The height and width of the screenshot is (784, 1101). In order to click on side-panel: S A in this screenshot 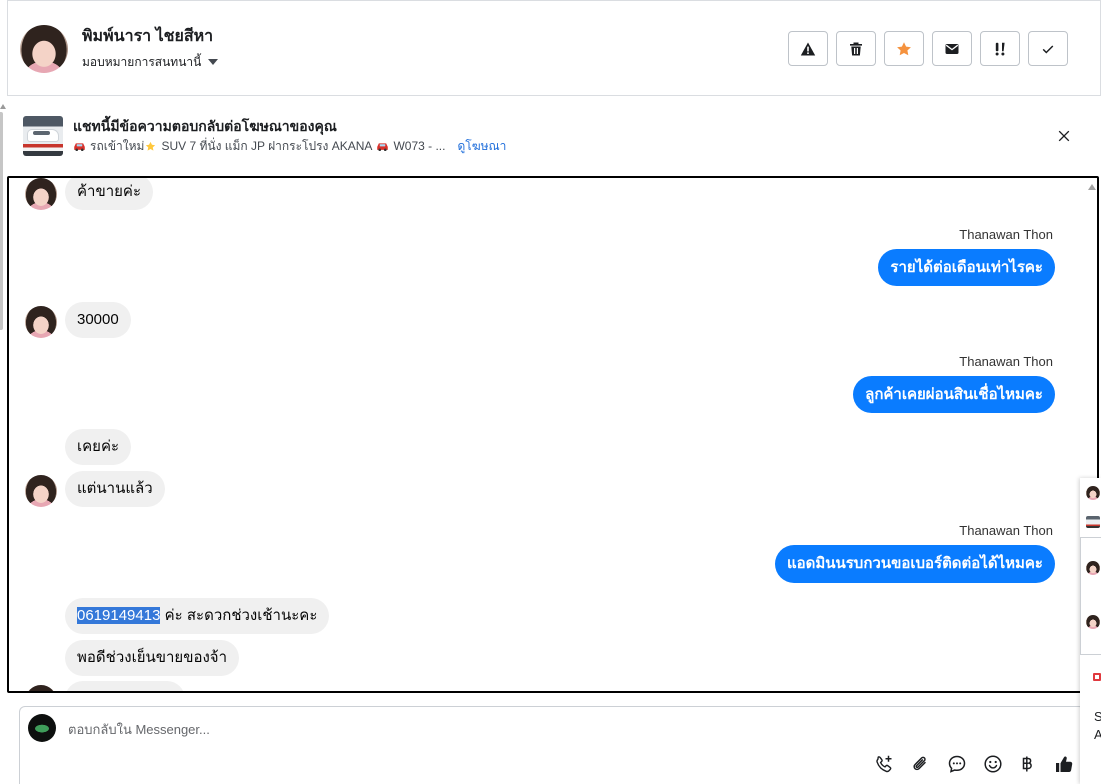, I will do `click(1090, 631)`.